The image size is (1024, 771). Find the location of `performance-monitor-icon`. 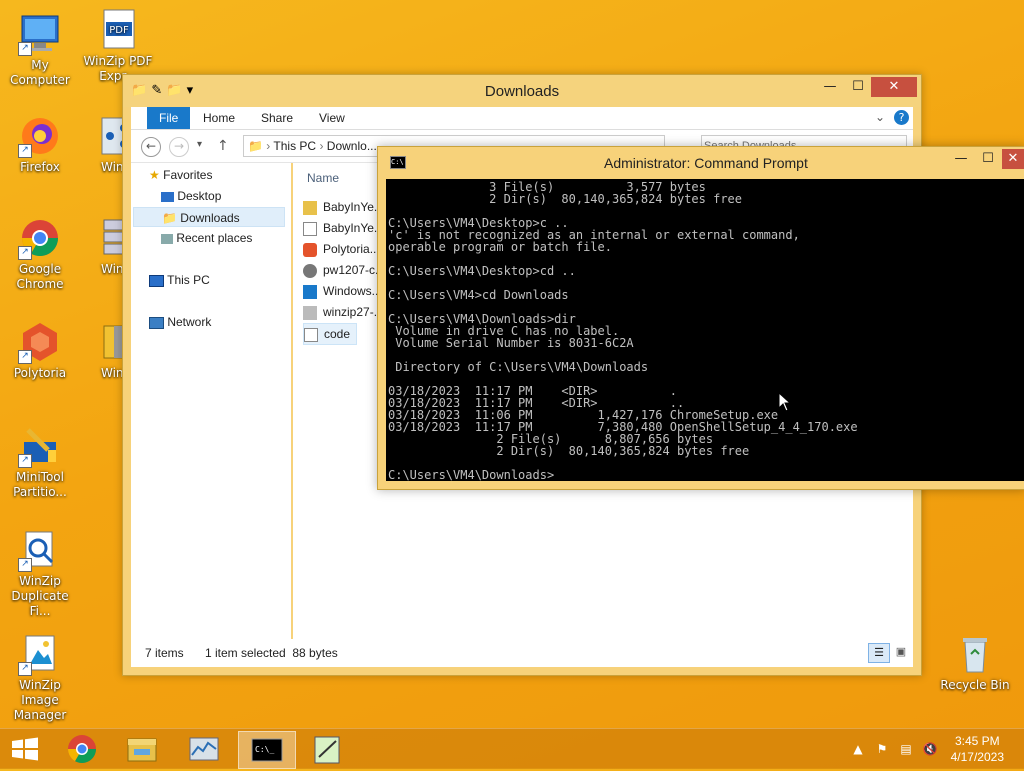

performance-monitor-icon is located at coordinates (204, 749).